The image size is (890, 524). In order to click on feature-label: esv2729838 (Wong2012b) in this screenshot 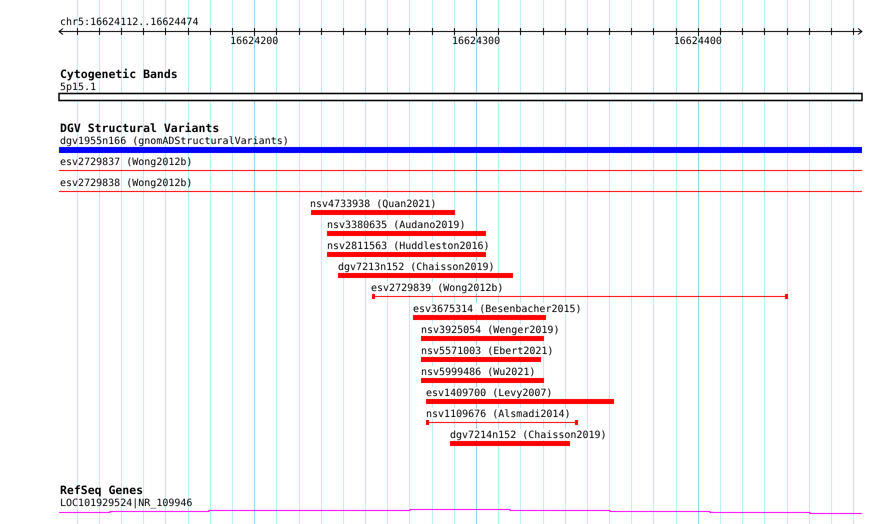, I will do `click(126, 183)`.